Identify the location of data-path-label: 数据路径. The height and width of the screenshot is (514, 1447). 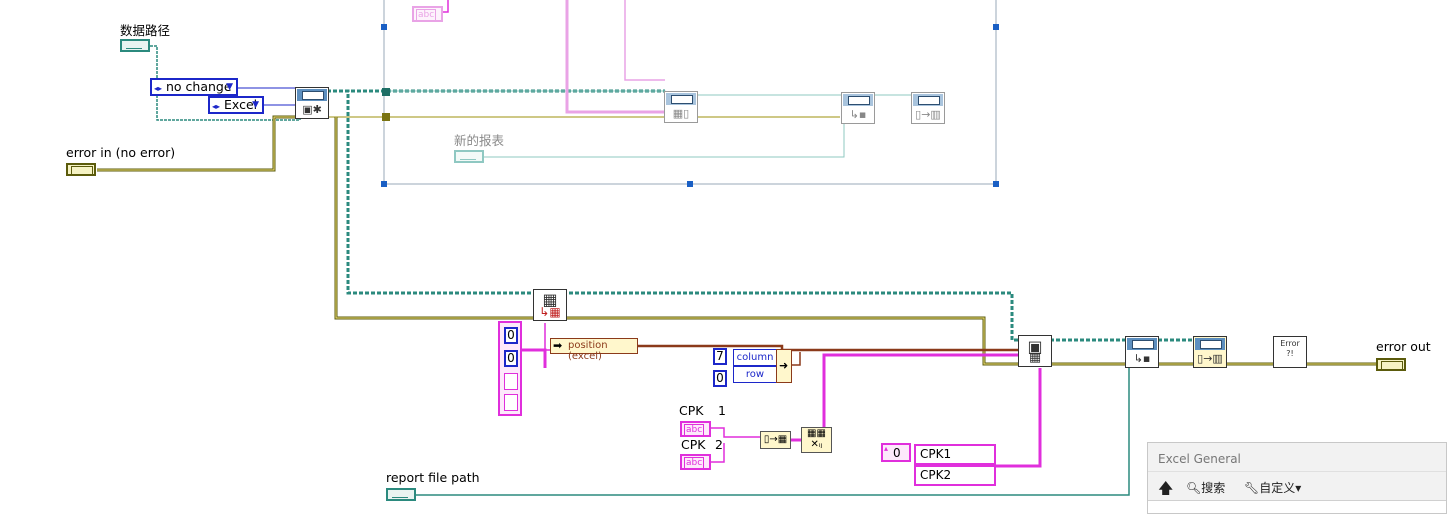
(145, 30).